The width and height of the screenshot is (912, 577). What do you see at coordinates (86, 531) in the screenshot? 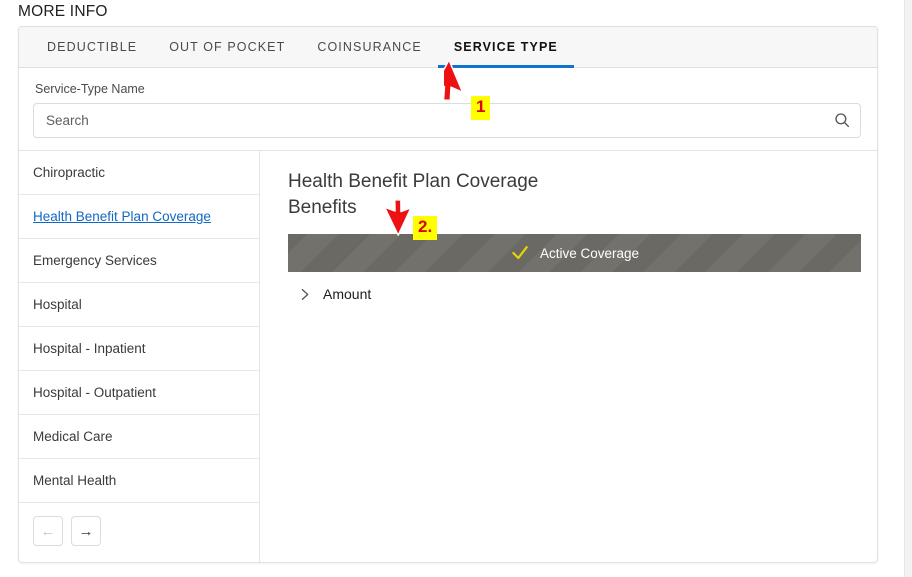
I see `arrow-right-icon: →` at bounding box center [86, 531].